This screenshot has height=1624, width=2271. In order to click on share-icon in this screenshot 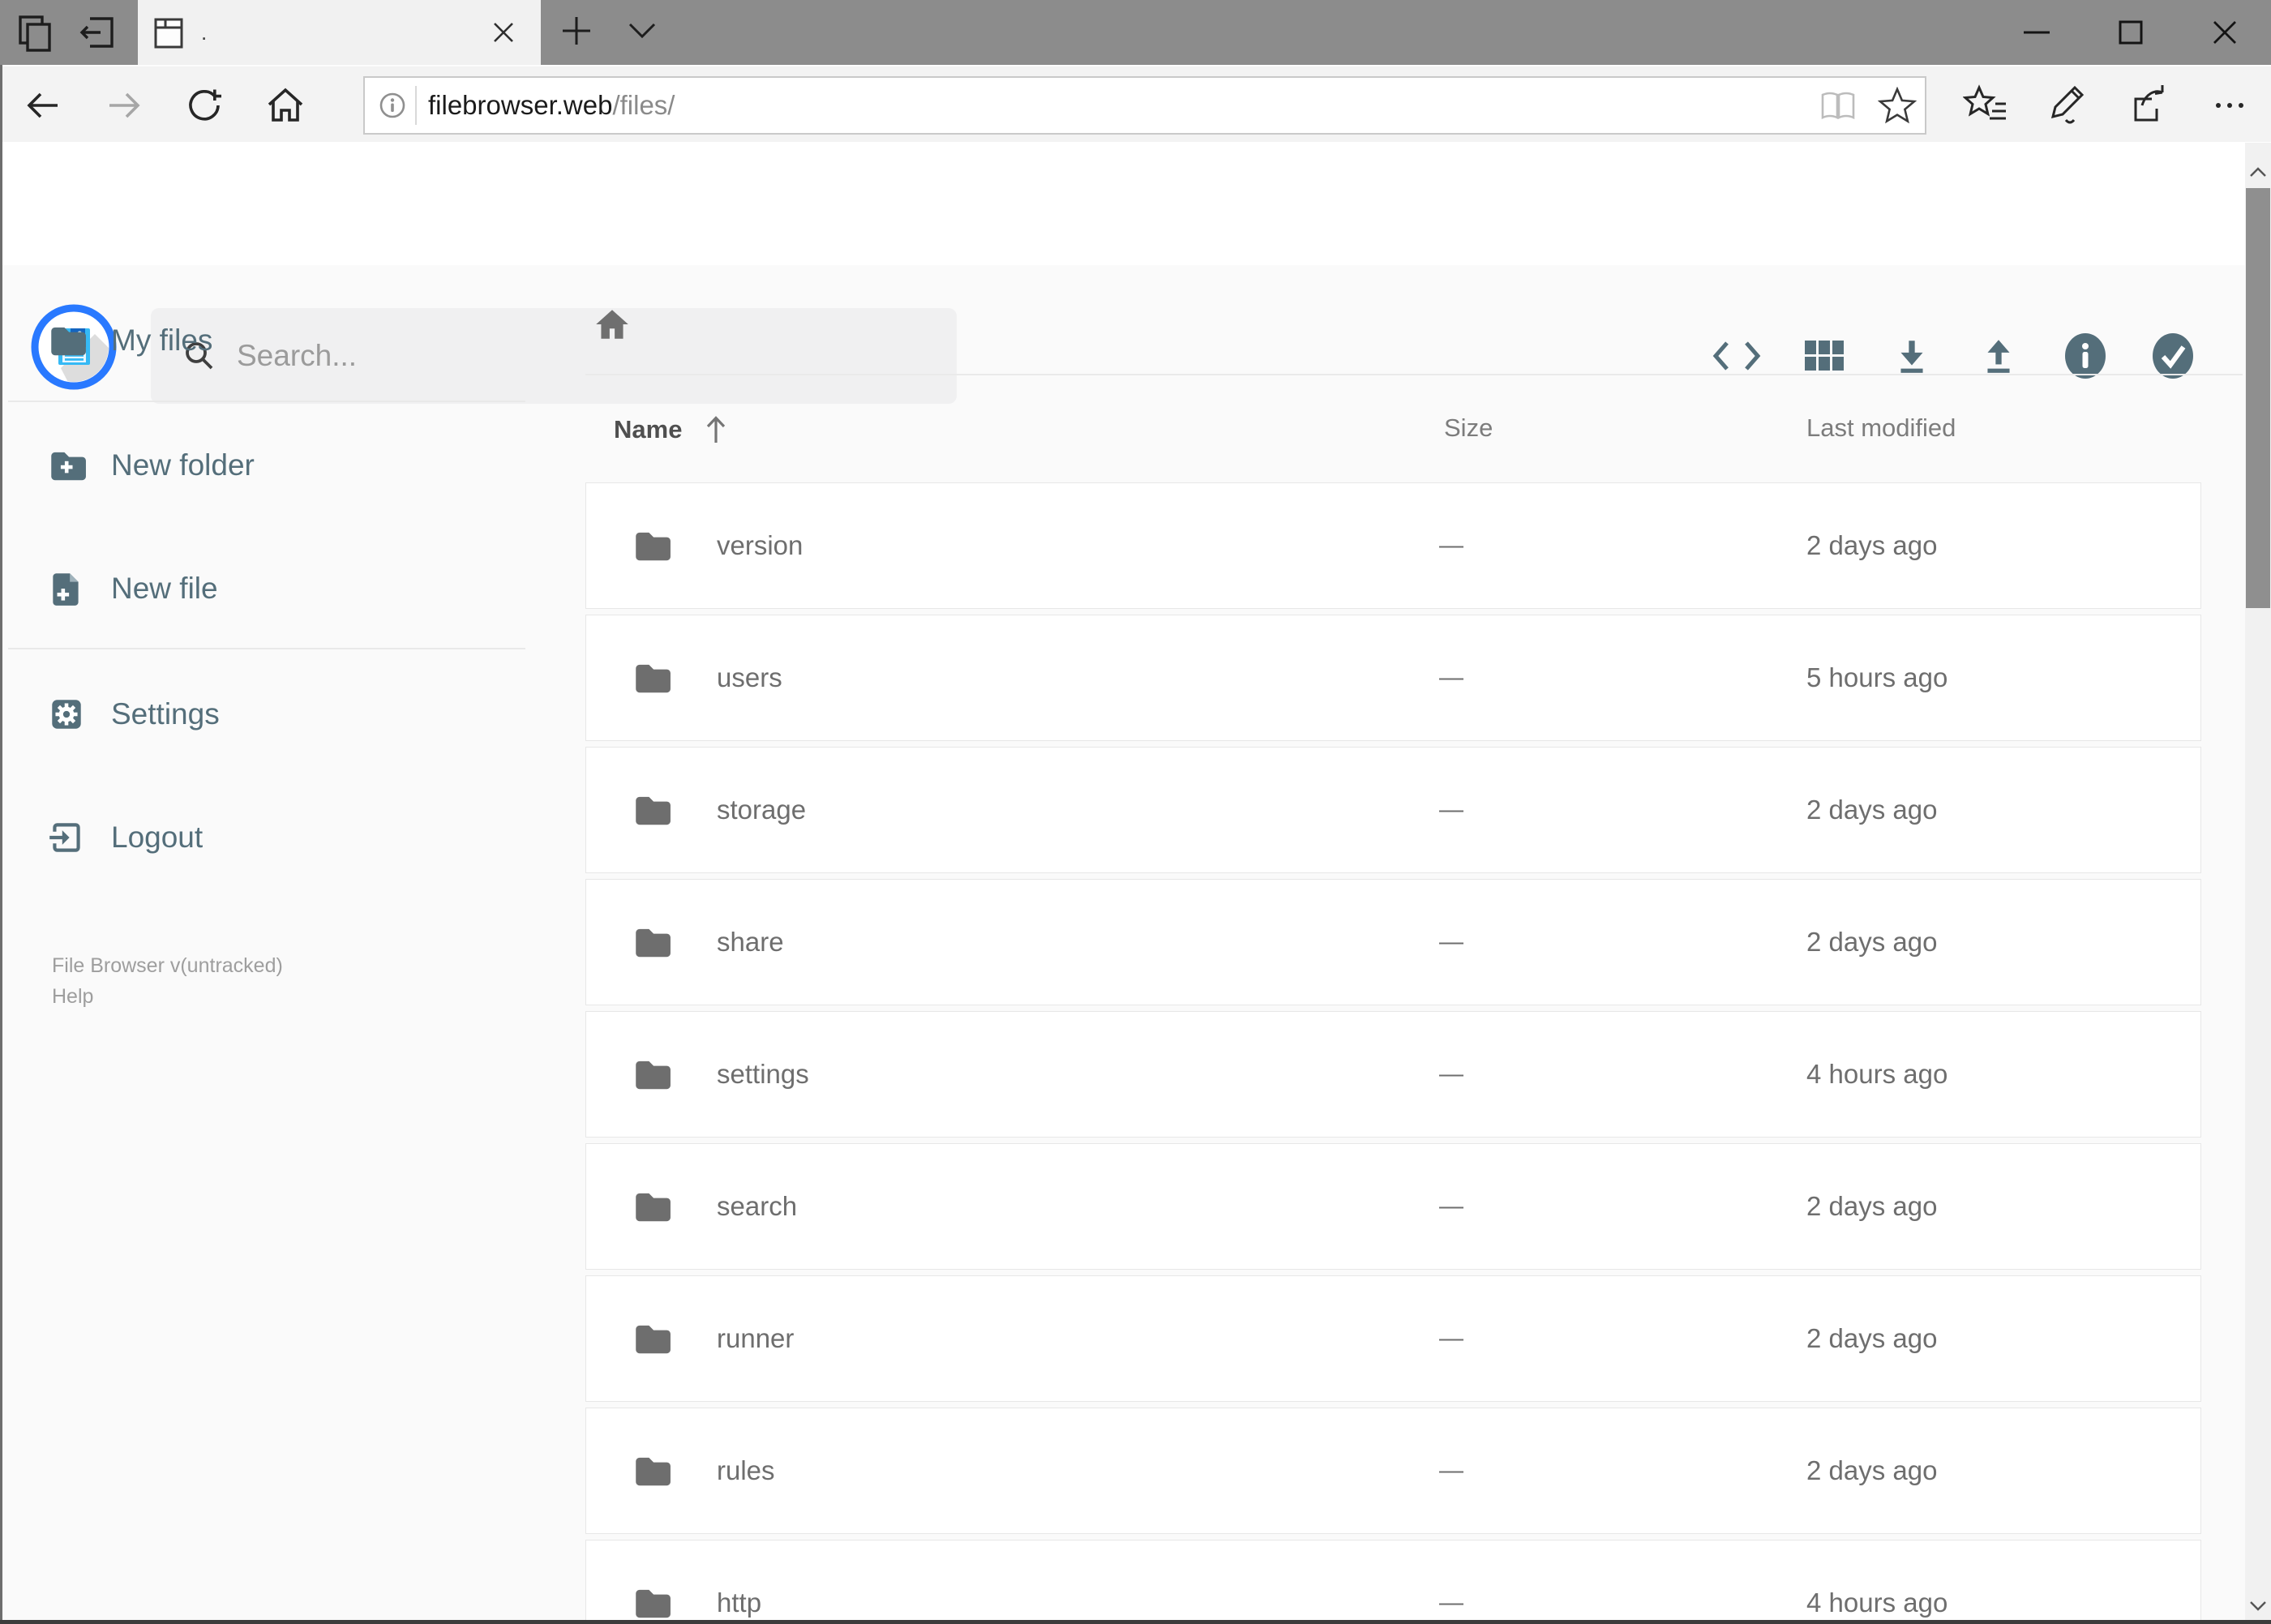, I will do `click(2149, 104)`.